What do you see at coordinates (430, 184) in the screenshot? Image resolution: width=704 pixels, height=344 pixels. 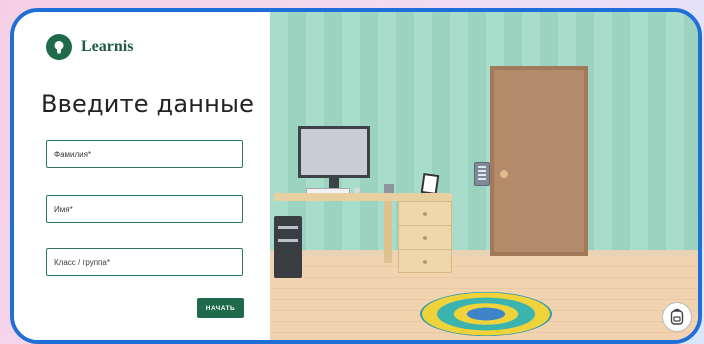 I see `photo-frame` at bounding box center [430, 184].